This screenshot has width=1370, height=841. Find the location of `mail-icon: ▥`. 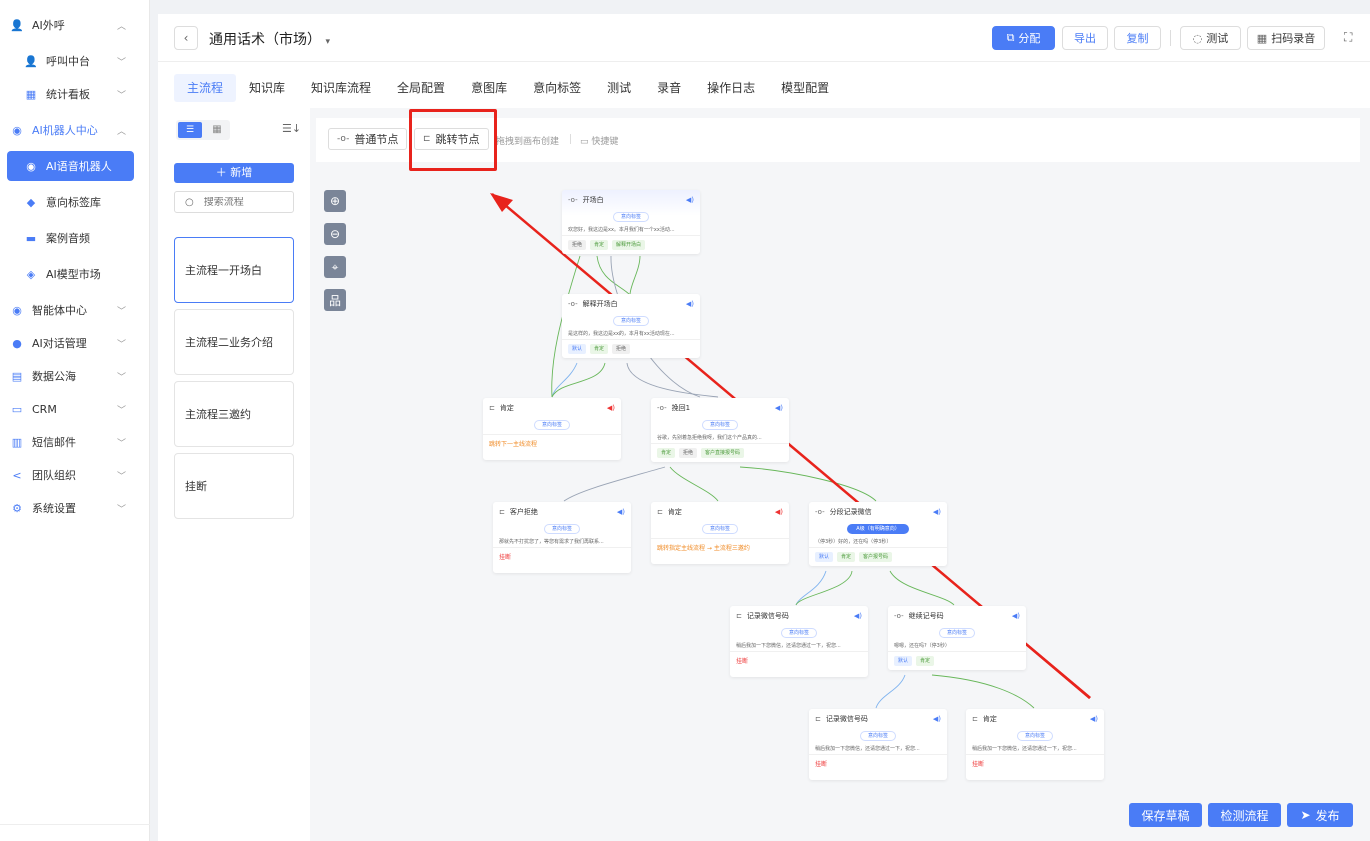

mail-icon: ▥ is located at coordinates (17, 442).